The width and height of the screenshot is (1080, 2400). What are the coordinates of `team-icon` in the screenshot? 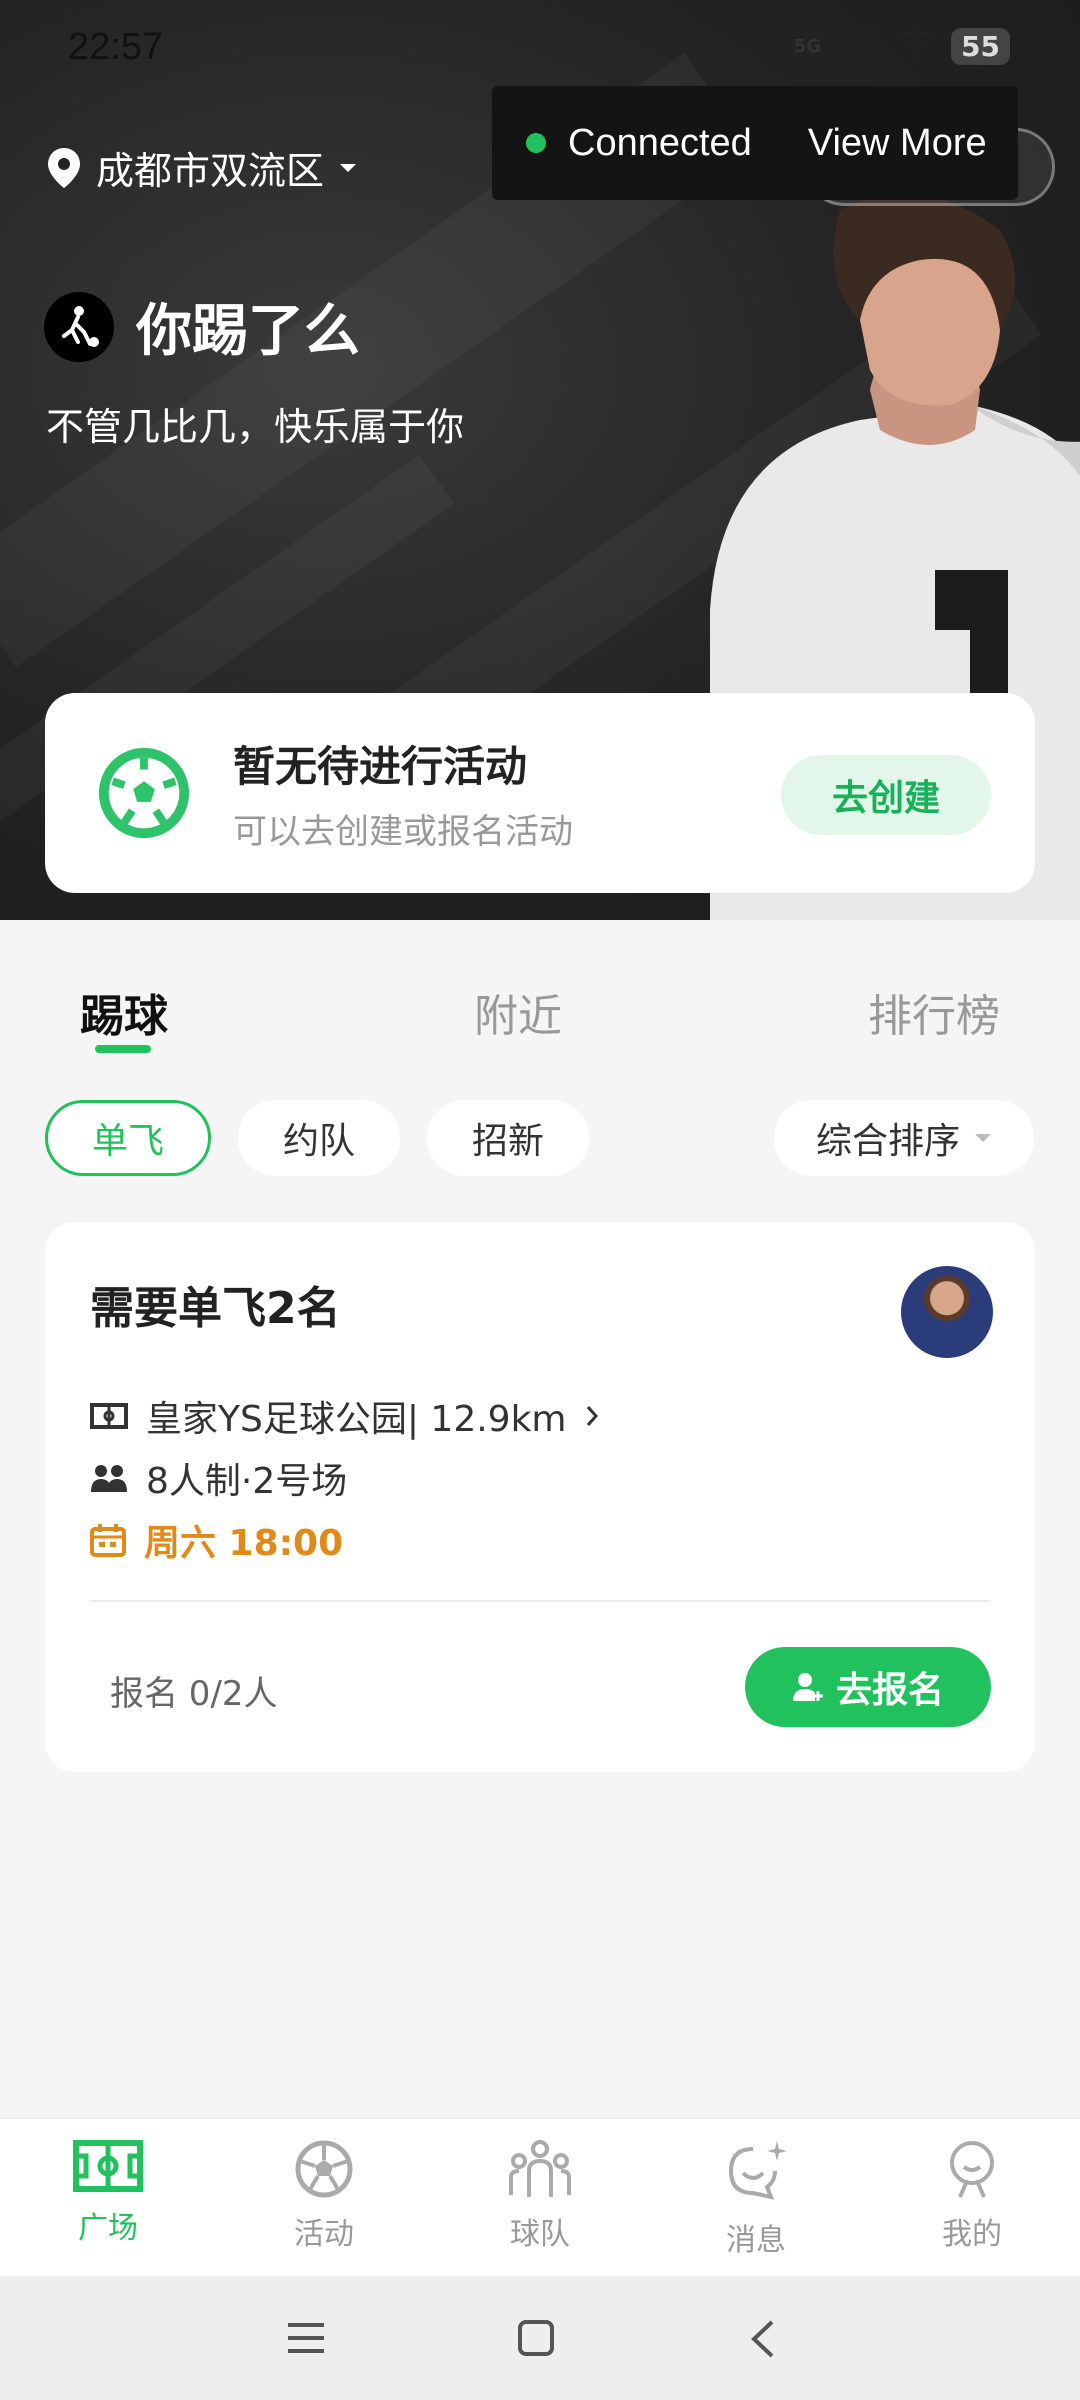 It's located at (540, 2168).